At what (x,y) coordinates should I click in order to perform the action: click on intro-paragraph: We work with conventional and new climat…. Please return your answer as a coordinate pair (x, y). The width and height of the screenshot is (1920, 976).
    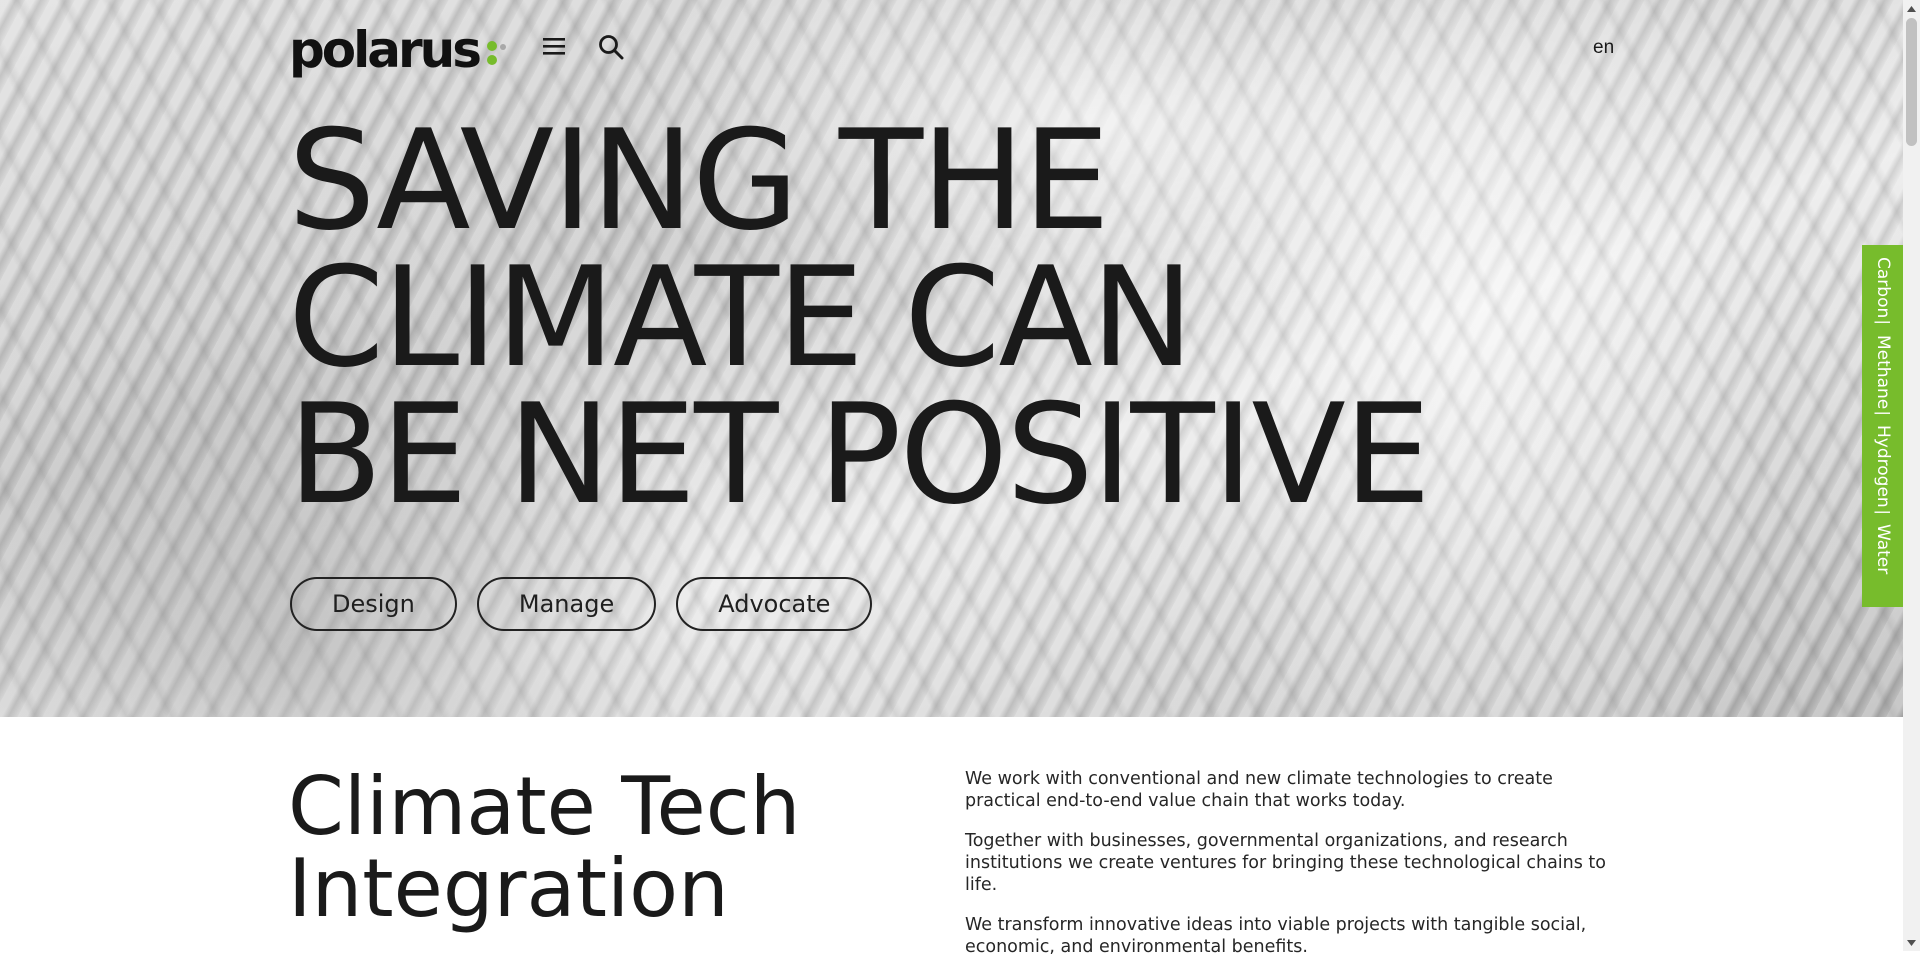
    Looking at the image, I should click on (1259, 790).